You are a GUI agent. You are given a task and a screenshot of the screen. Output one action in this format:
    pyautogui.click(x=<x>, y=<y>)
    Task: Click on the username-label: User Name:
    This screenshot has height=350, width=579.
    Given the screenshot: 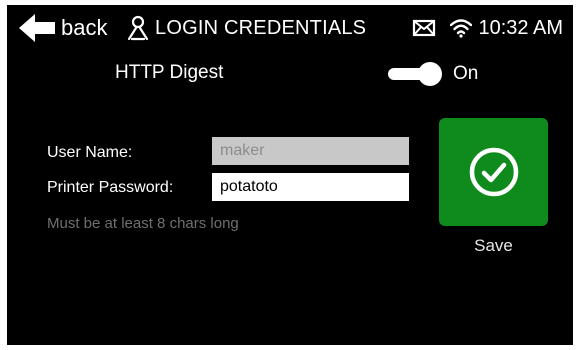 What is the action you would take?
    pyautogui.click(x=90, y=152)
    